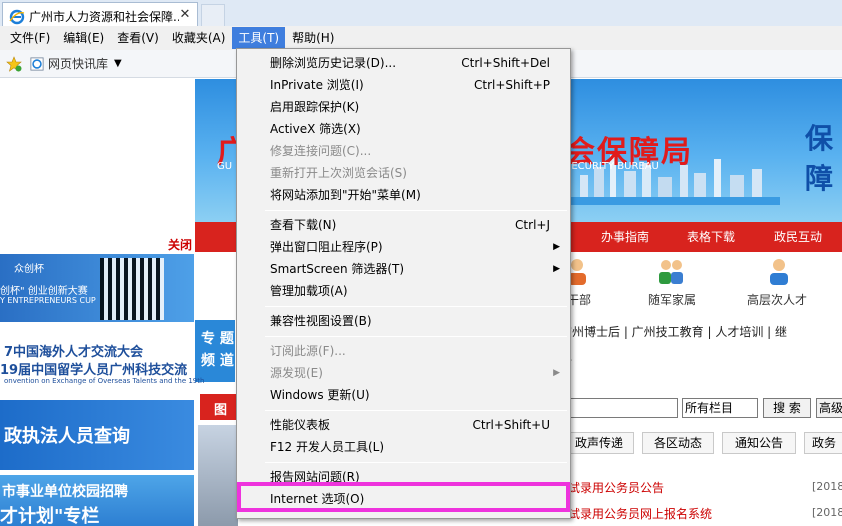 The width and height of the screenshot is (842, 526). Describe the element at coordinates (315, 129) in the screenshot. I see `menu-item-label: ActiveX 筛选(X)` at that location.